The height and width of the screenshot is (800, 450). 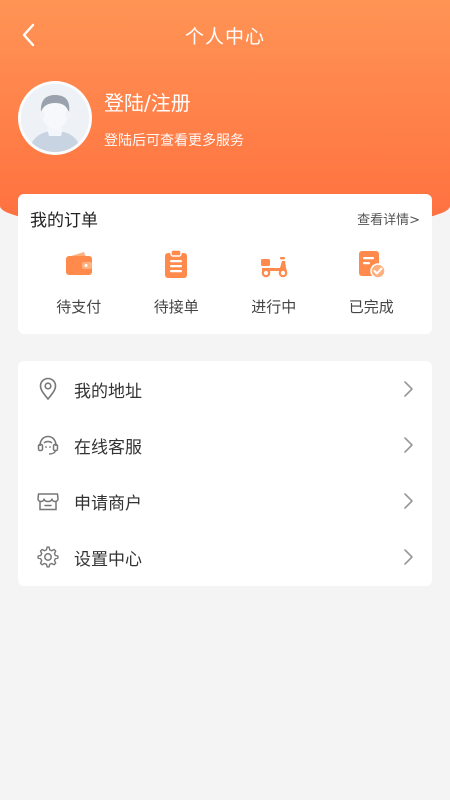 I want to click on avatar, so click(x=55, y=118).